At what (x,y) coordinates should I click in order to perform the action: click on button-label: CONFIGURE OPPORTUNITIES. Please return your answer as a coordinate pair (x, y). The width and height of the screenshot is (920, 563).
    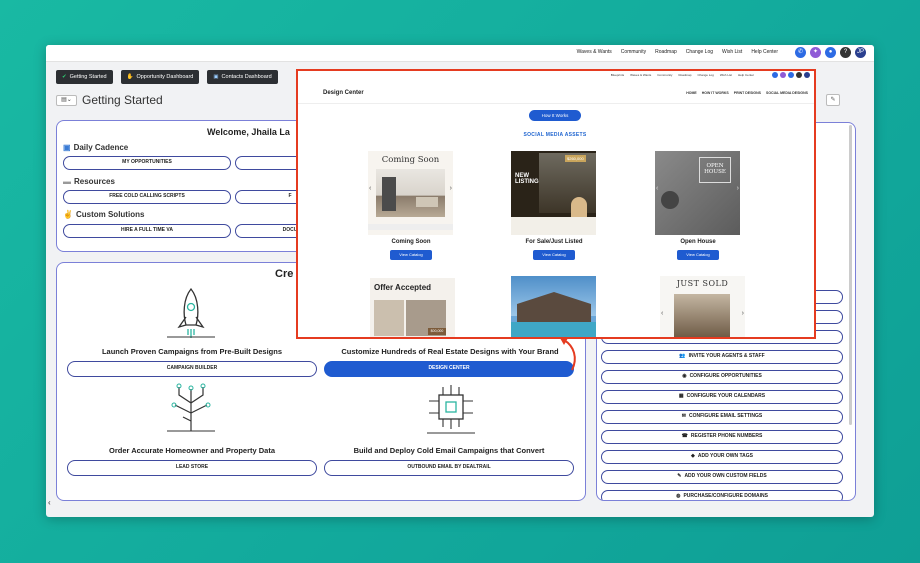
    Looking at the image, I should click on (725, 376).